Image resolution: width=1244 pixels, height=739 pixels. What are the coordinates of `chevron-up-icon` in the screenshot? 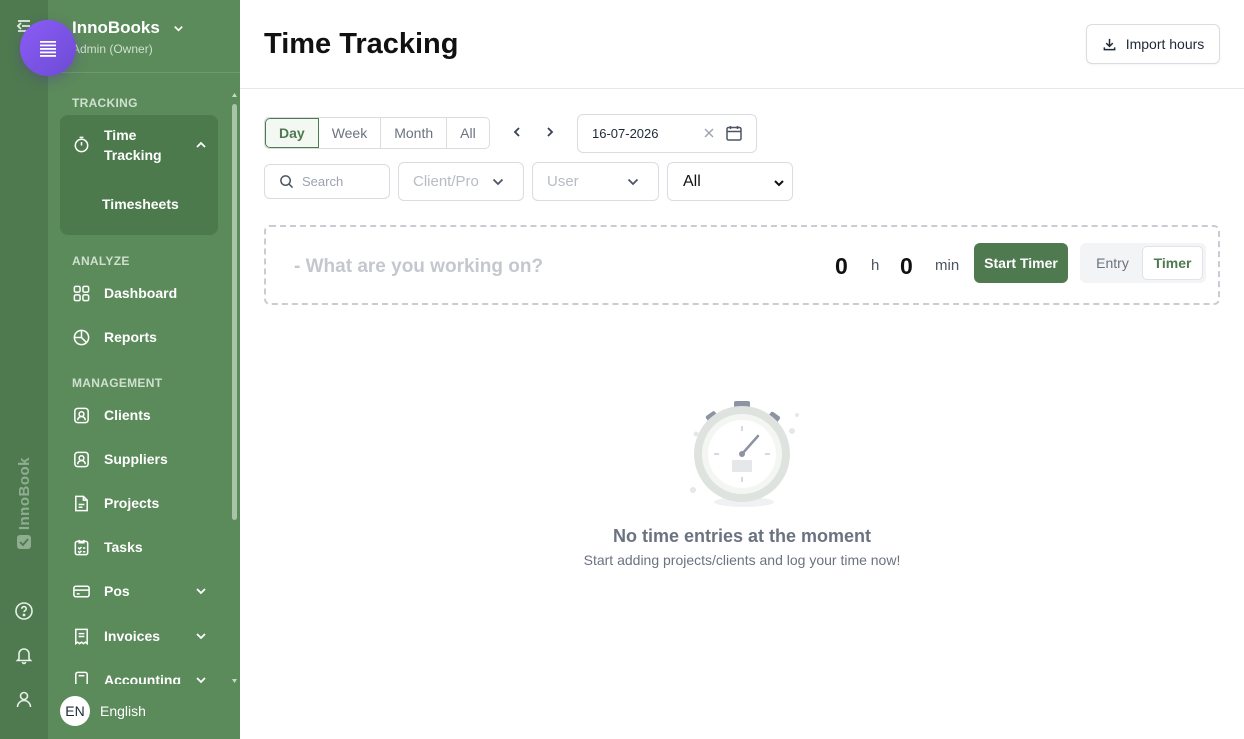 It's located at (201, 144).